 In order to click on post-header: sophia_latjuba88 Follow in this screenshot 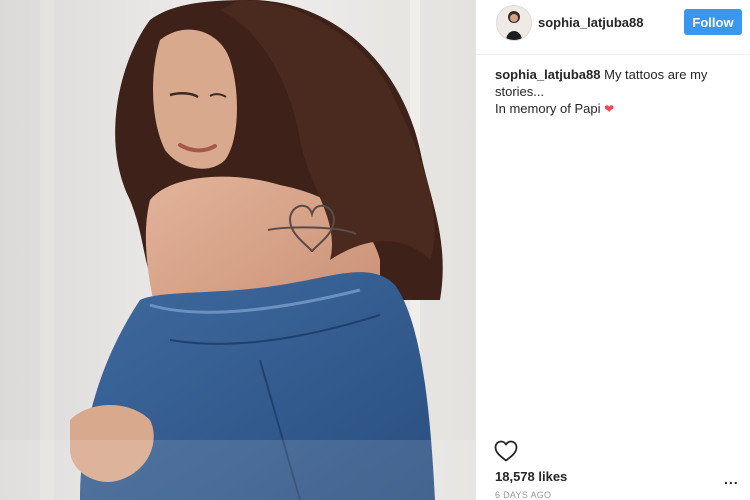, I will do `click(613, 27)`.